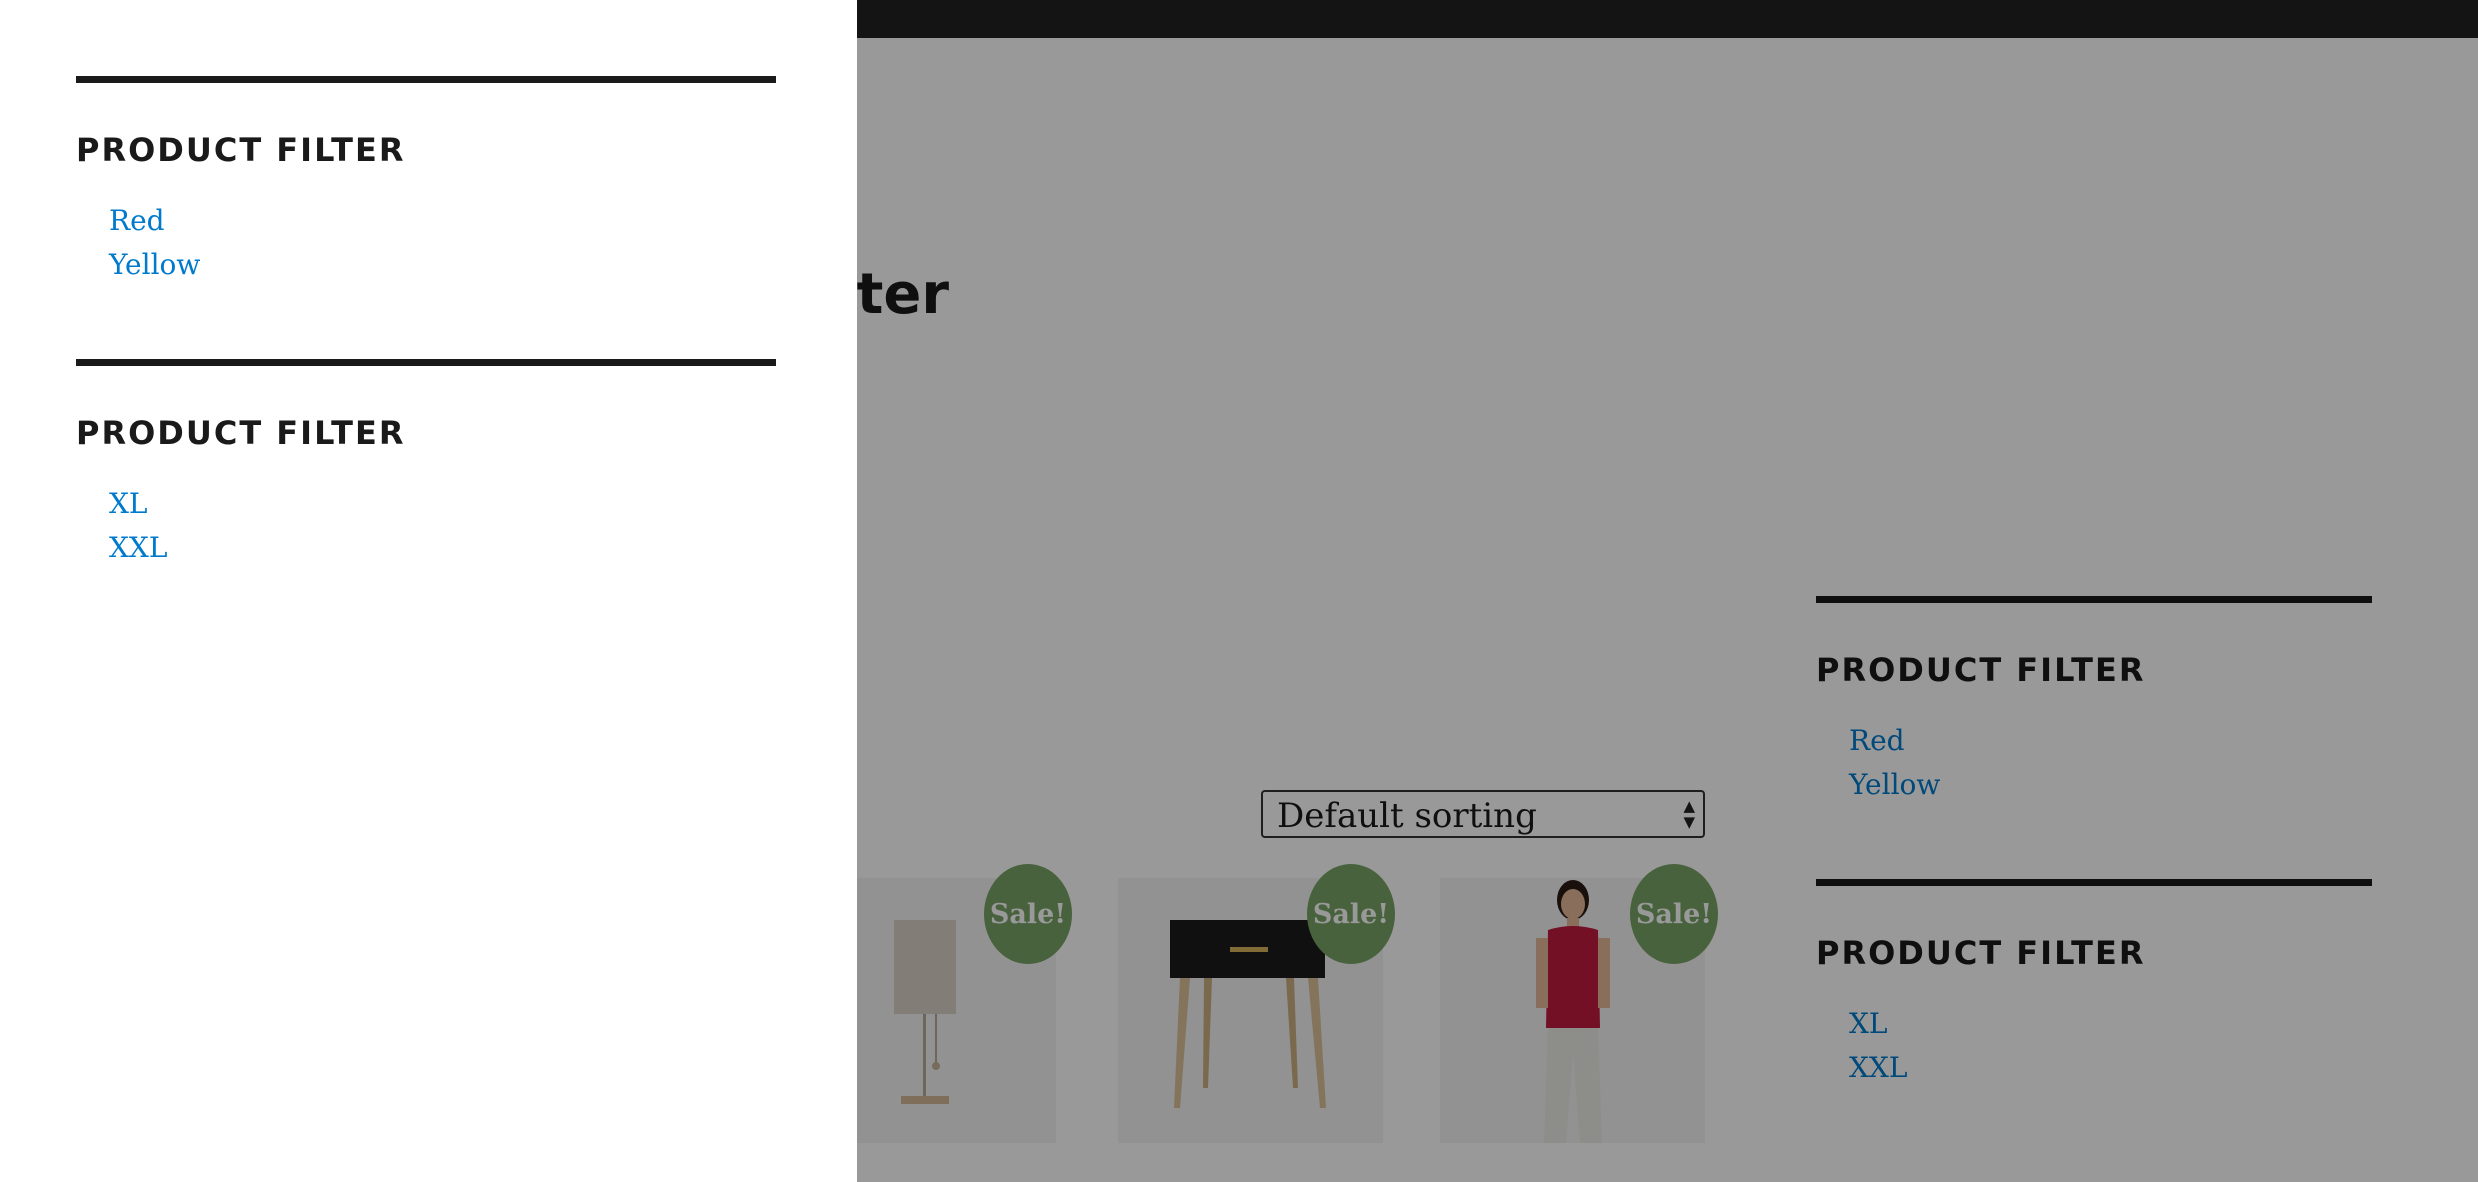 The height and width of the screenshot is (1182, 2478). What do you see at coordinates (442, 221) in the screenshot?
I see `filter-link-red: Red` at bounding box center [442, 221].